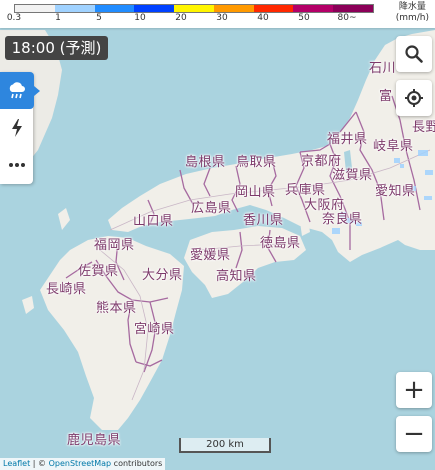  What do you see at coordinates (412, 7) in the screenshot?
I see `legend-unit-title: 降水量` at bounding box center [412, 7].